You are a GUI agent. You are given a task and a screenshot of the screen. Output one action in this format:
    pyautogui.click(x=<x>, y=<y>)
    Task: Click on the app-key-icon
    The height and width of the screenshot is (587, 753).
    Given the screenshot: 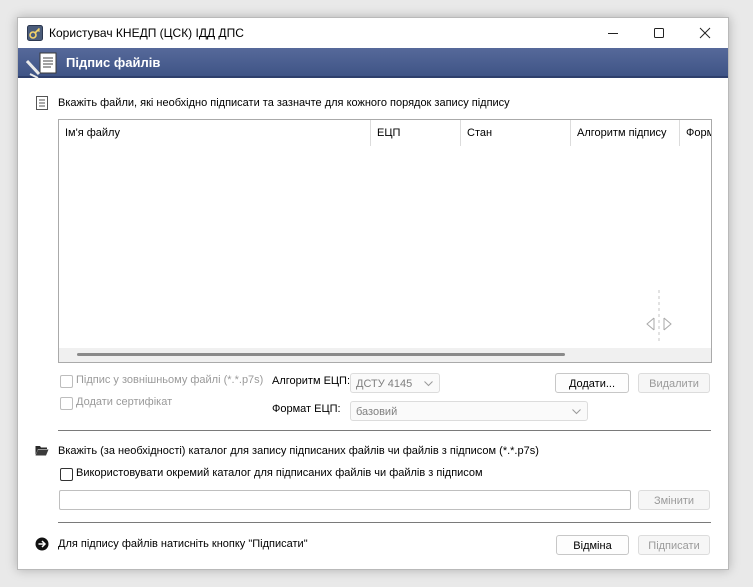 What is the action you would take?
    pyautogui.click(x=35, y=33)
    